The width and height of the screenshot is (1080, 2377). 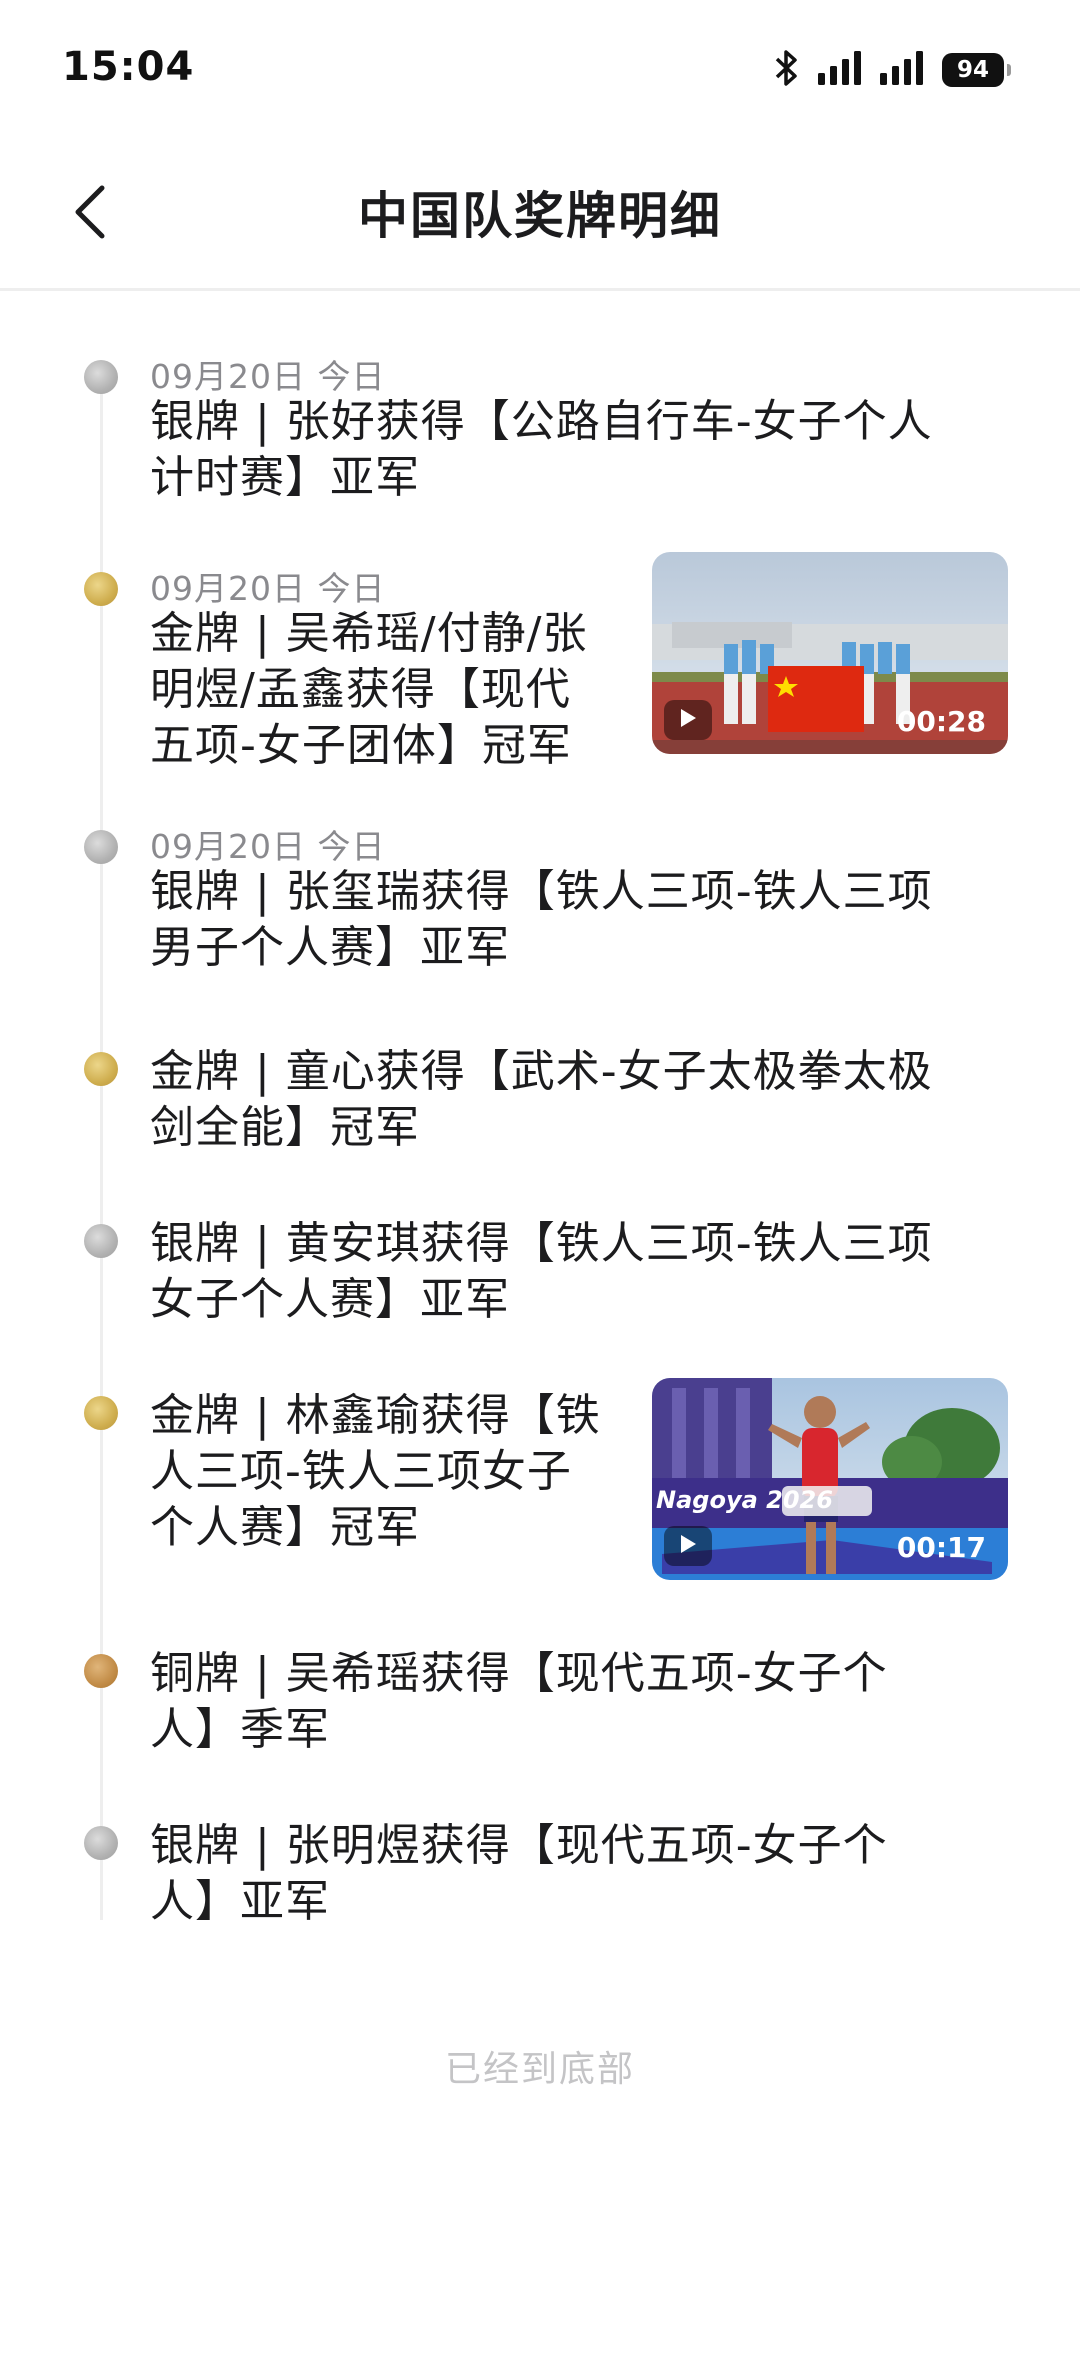 I want to click on video-thumbnail: 00:28, so click(x=830, y=653).